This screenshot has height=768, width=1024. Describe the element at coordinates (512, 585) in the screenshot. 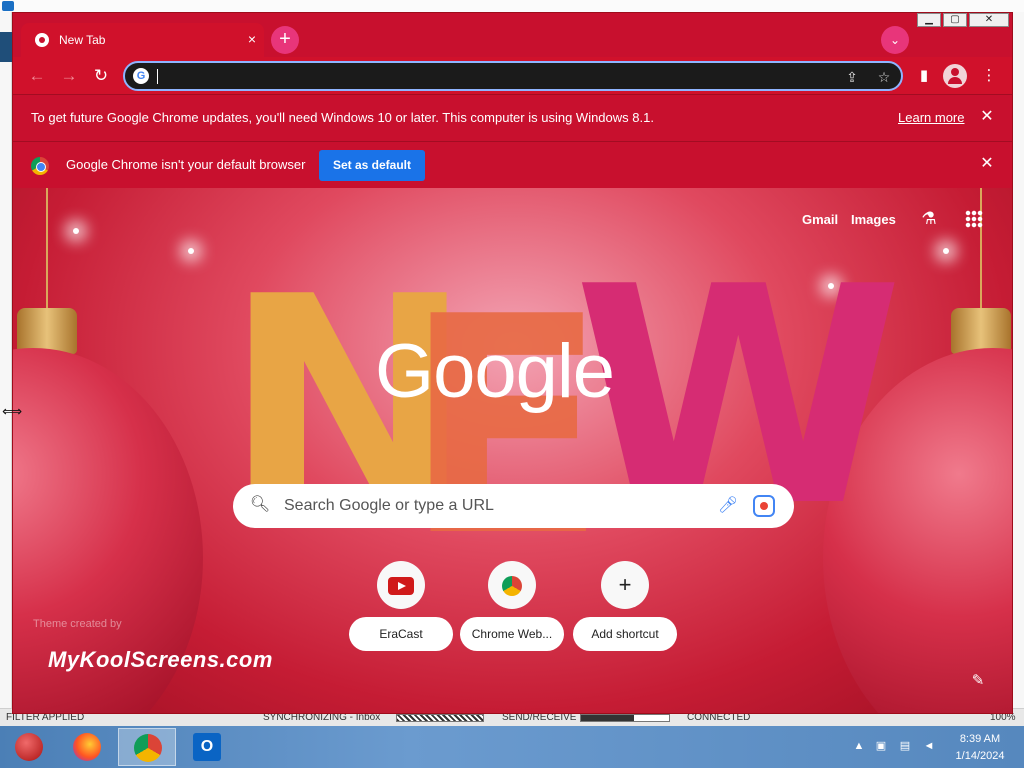

I see `chrome-web-store-icon` at that location.